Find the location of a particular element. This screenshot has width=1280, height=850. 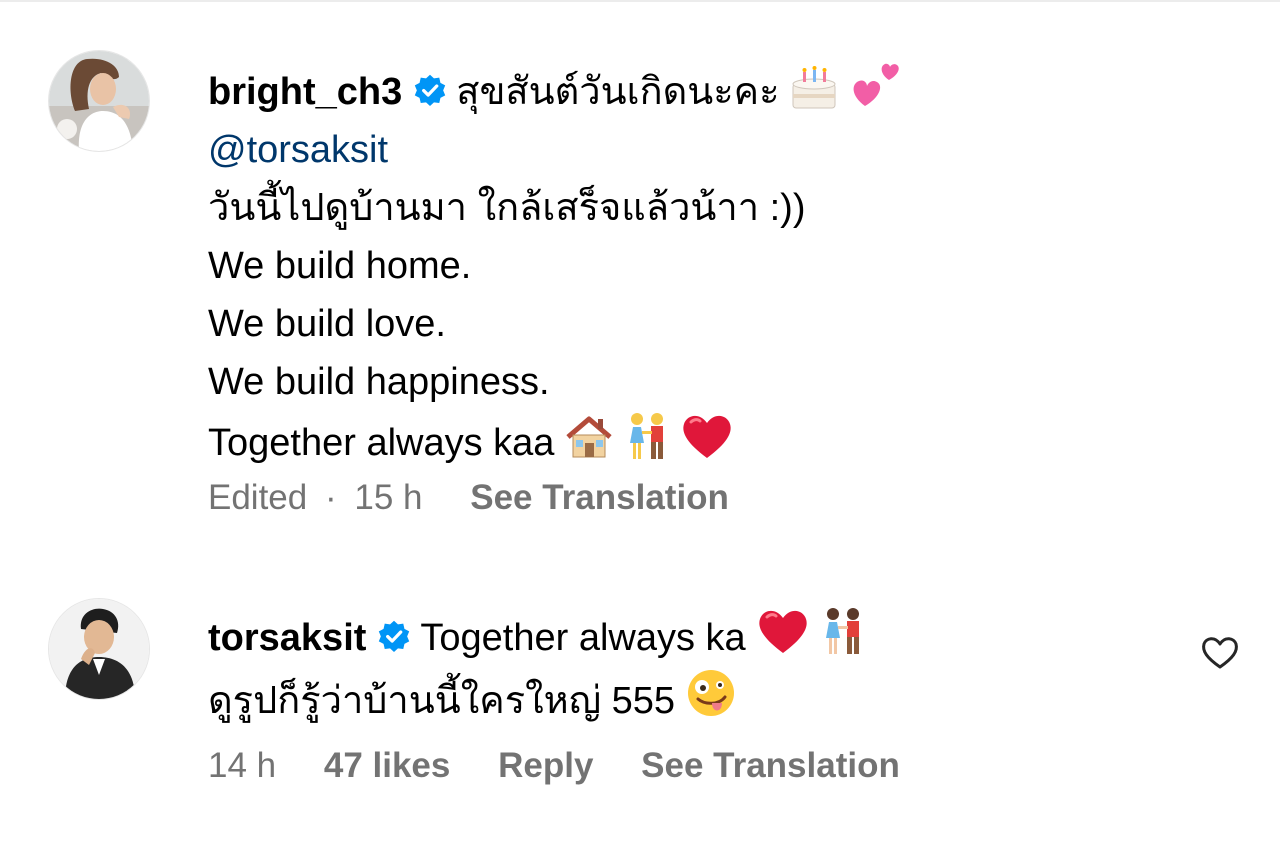

birthday-cake-emoji is located at coordinates (814, 88).